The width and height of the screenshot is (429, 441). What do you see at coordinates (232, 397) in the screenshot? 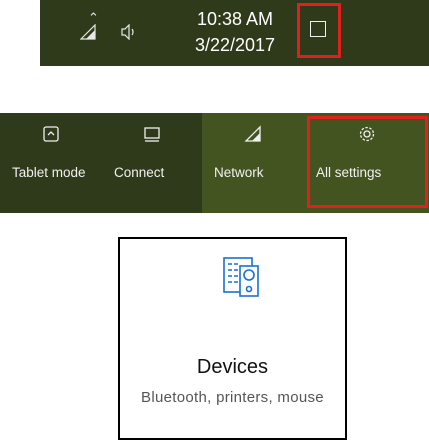
I see `settings-tile-description: Bluetooth, printers, mouse` at bounding box center [232, 397].